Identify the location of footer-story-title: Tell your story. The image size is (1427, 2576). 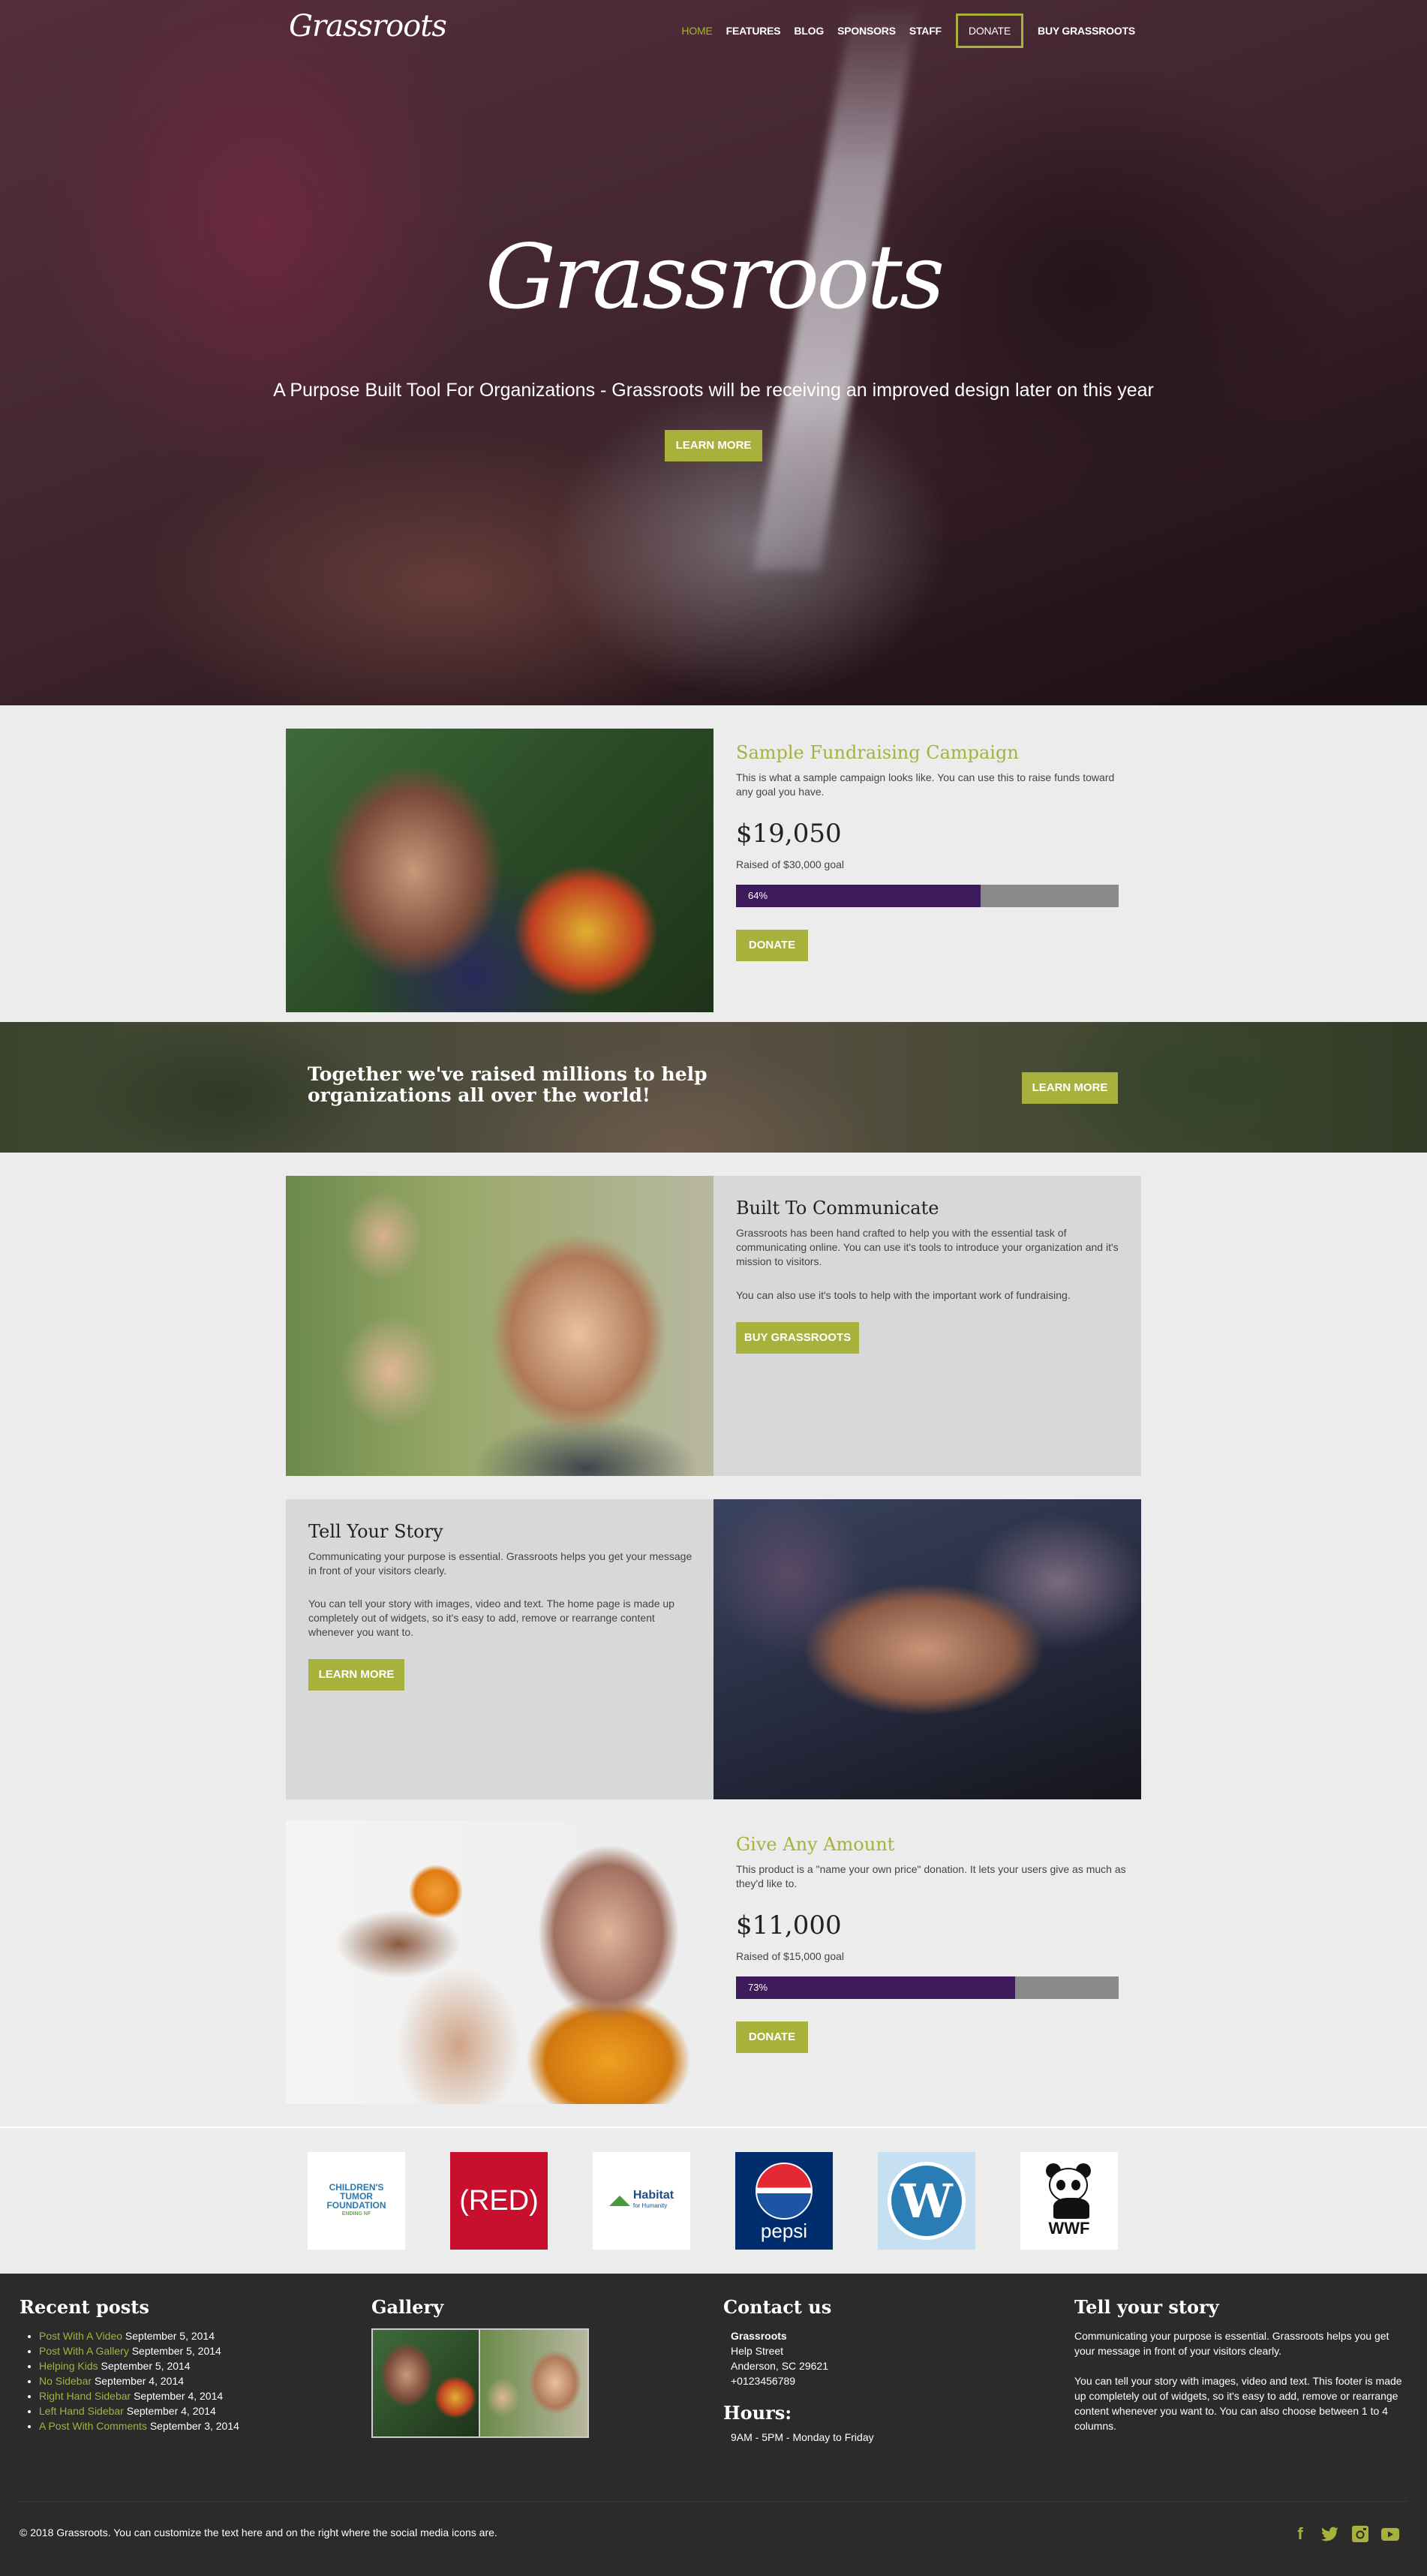
(1146, 2307).